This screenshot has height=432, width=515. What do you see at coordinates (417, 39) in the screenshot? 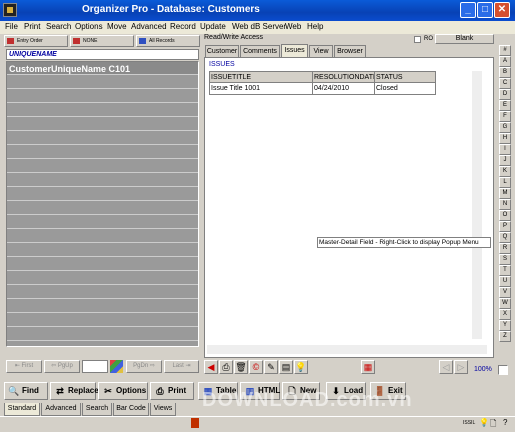
I see `ro-checkbox` at bounding box center [417, 39].